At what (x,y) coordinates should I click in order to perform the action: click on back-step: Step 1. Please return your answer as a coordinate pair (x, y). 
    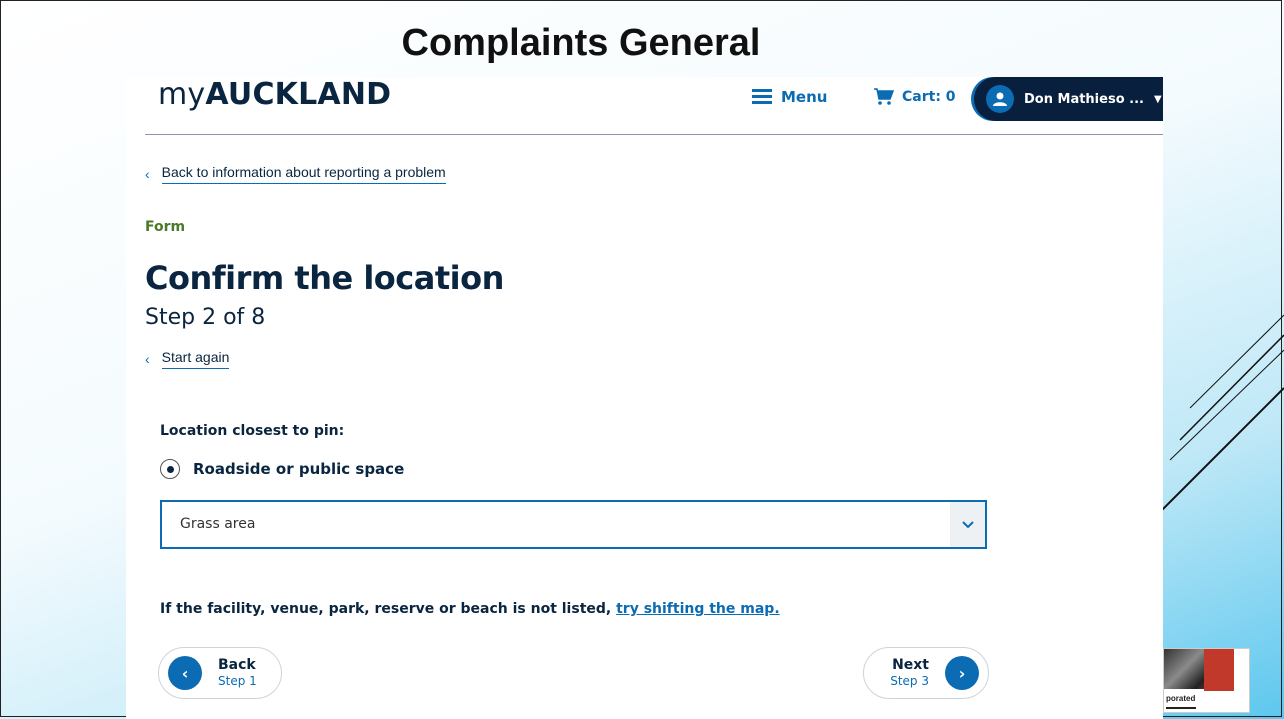
    Looking at the image, I should click on (237, 681).